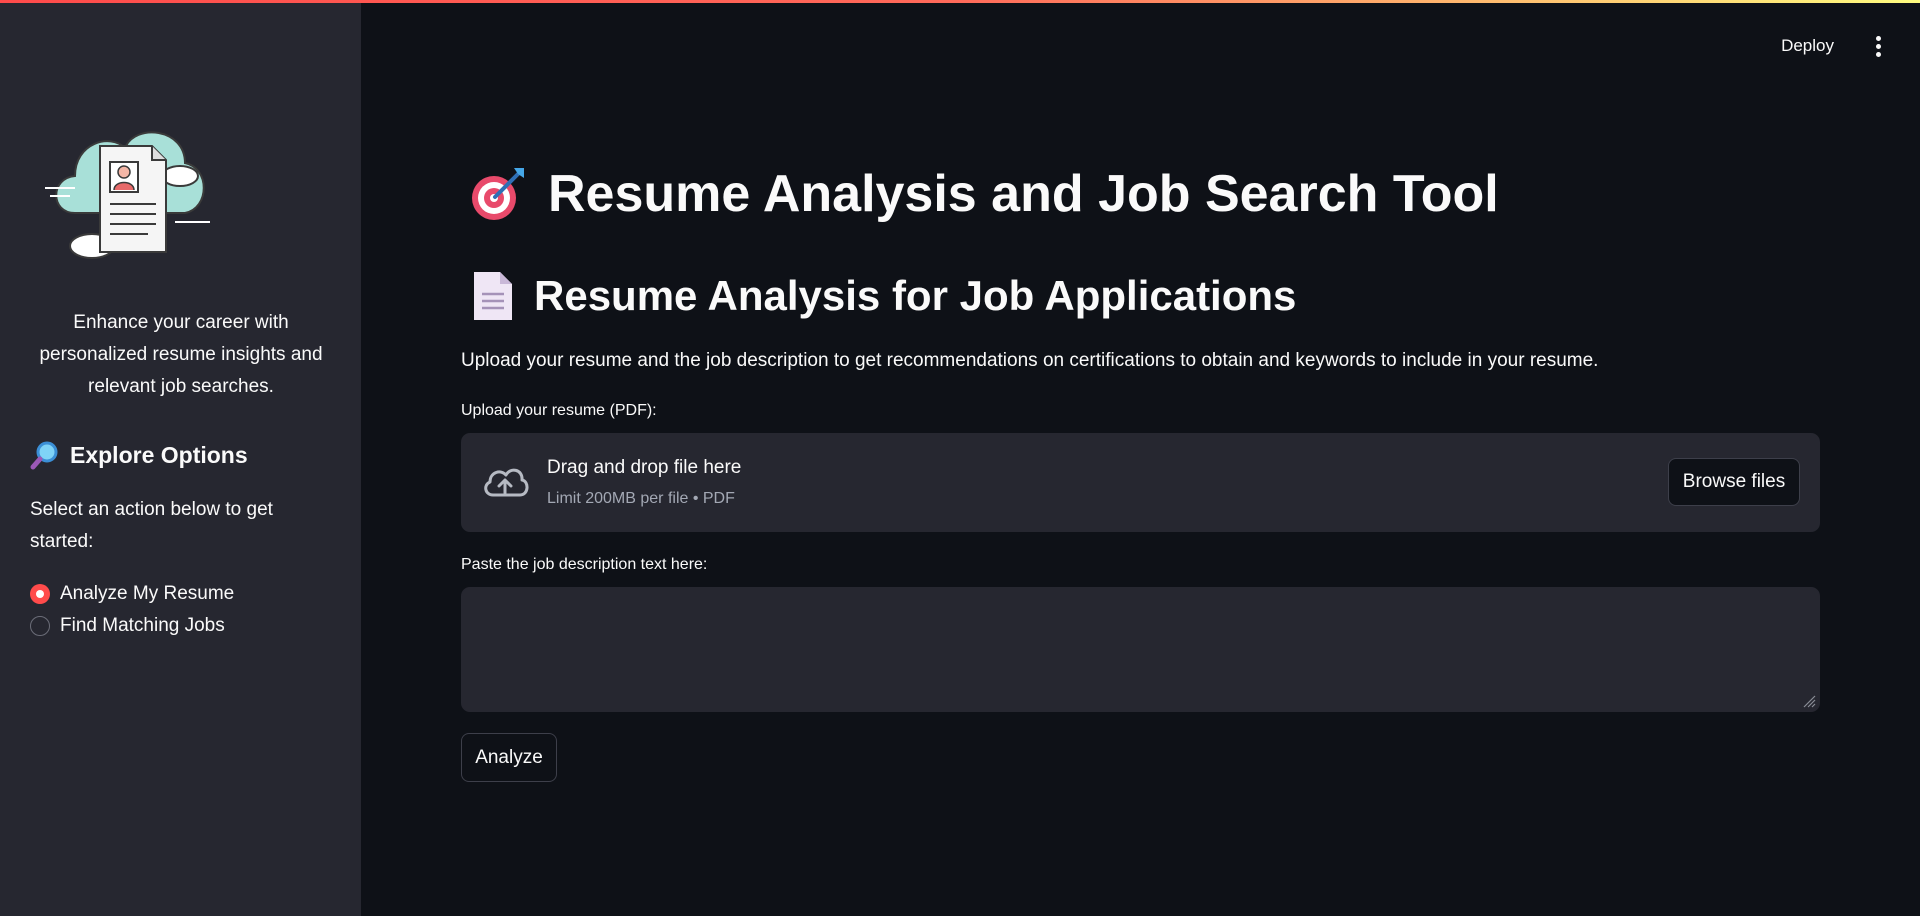 The height and width of the screenshot is (916, 1920). What do you see at coordinates (584, 564) in the screenshot?
I see `job-description-label: Paste the job description text here:` at bounding box center [584, 564].